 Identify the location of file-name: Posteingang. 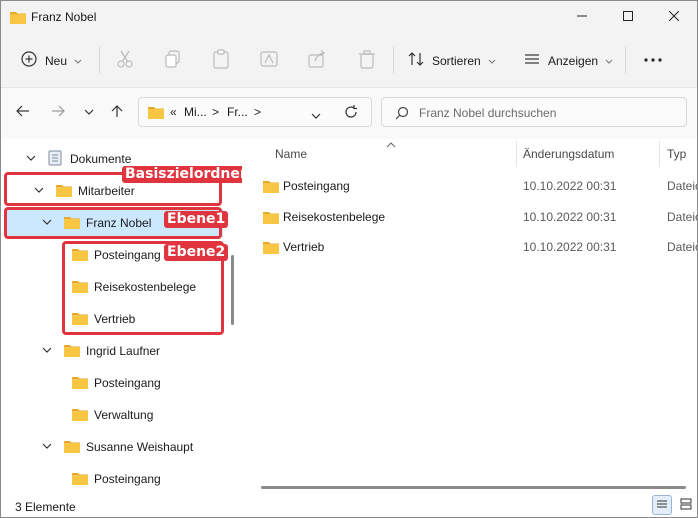
(316, 186).